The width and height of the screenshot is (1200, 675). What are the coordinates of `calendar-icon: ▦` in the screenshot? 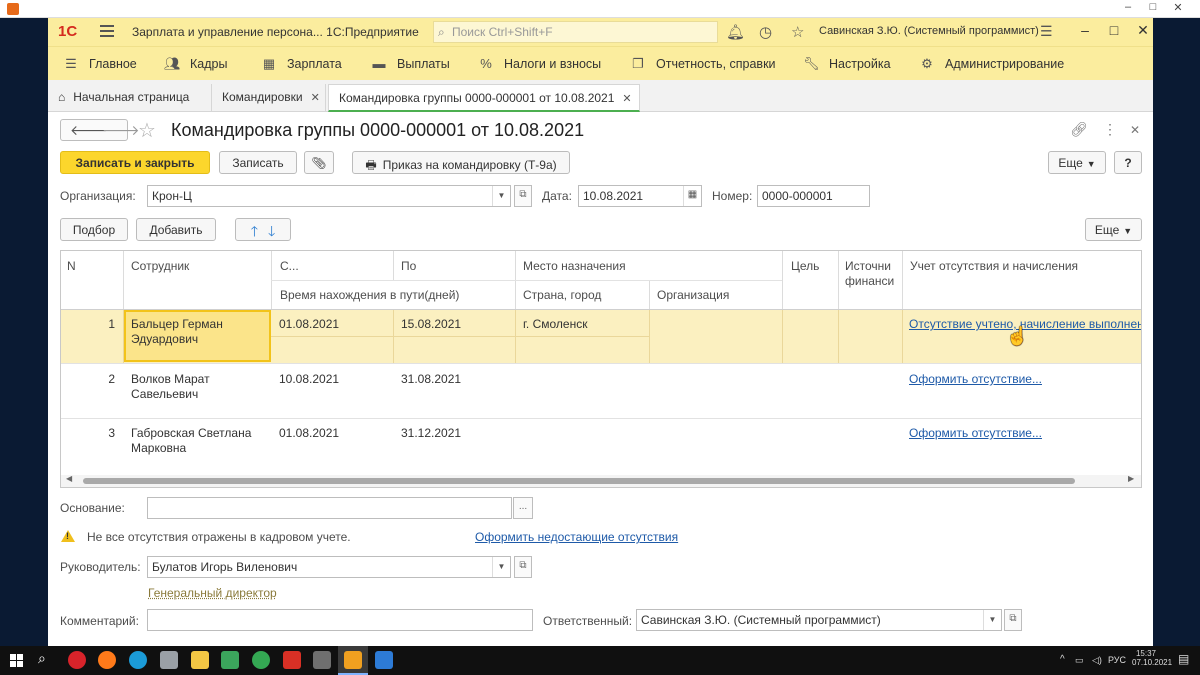 It's located at (692, 196).